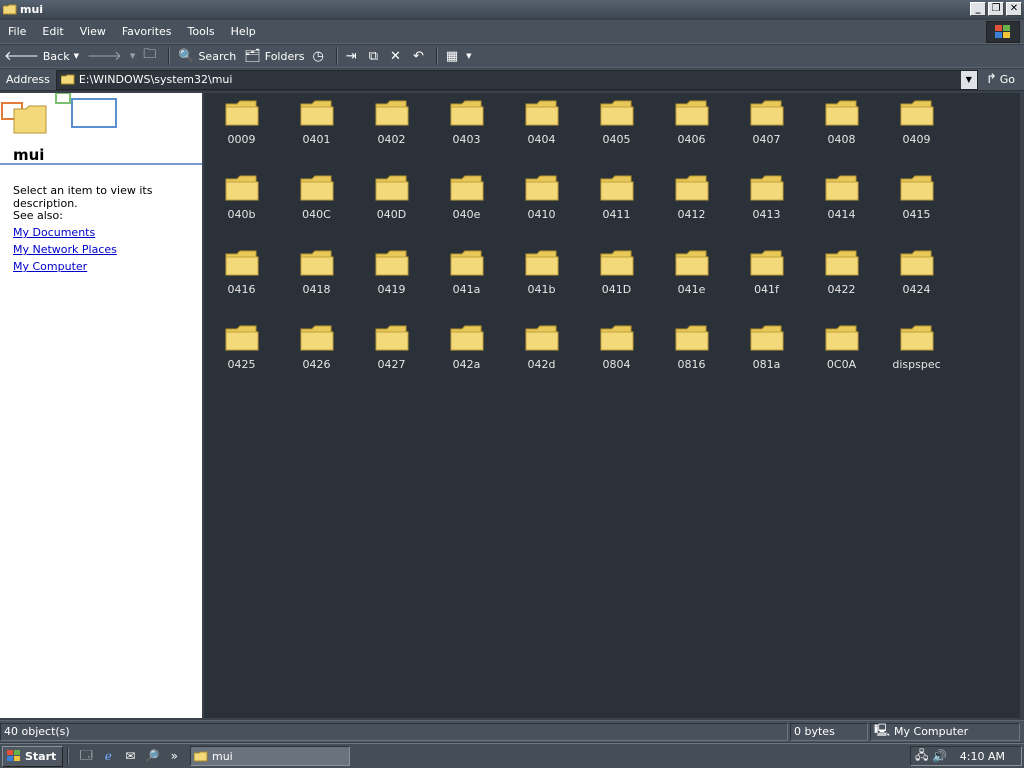 Image resolution: width=1024 pixels, height=768 pixels. What do you see at coordinates (320, 56) in the screenshot?
I see `history-button: ◷` at bounding box center [320, 56].